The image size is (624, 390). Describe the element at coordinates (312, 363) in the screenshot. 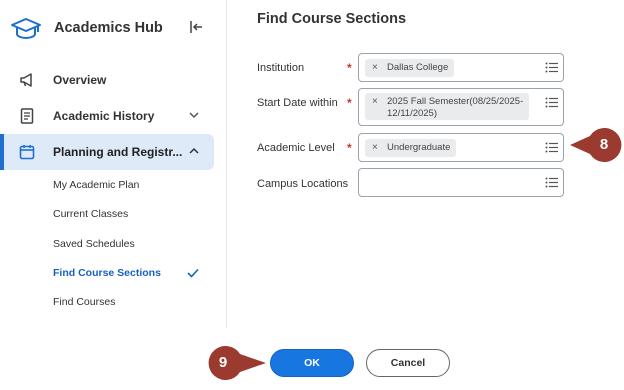

I see `ok-button: OK` at that location.